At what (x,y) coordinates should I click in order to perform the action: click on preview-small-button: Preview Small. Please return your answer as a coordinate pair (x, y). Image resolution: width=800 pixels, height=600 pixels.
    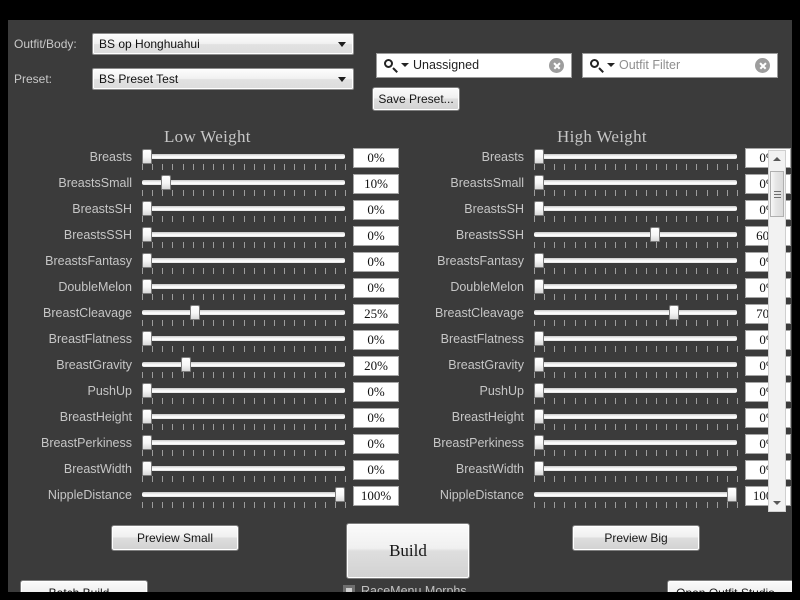
    Looking at the image, I should click on (175, 538).